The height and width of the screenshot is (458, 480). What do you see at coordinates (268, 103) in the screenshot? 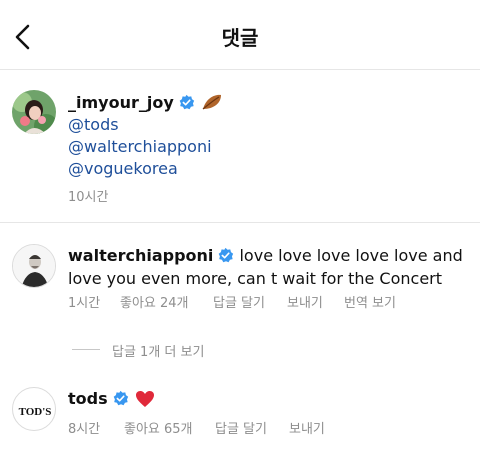
I see `caption-header: _imyour_joy` at bounding box center [268, 103].